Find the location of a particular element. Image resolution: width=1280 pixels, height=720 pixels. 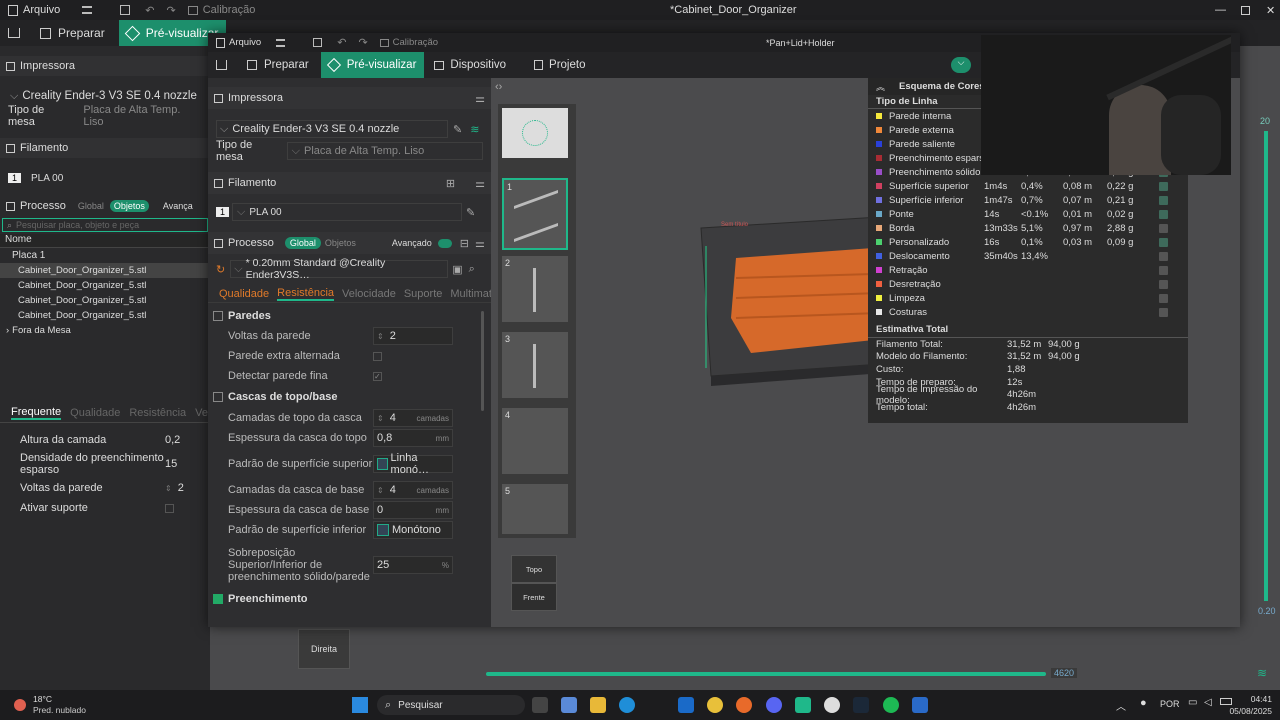

front-tab-prepare: Preparar is located at coordinates (286, 65).